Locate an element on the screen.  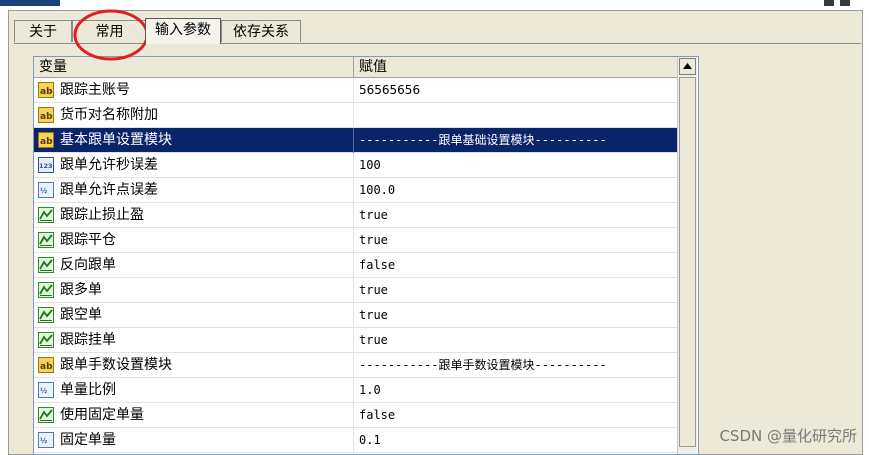
tab-input-params: 输入参数 is located at coordinates (183, 31).